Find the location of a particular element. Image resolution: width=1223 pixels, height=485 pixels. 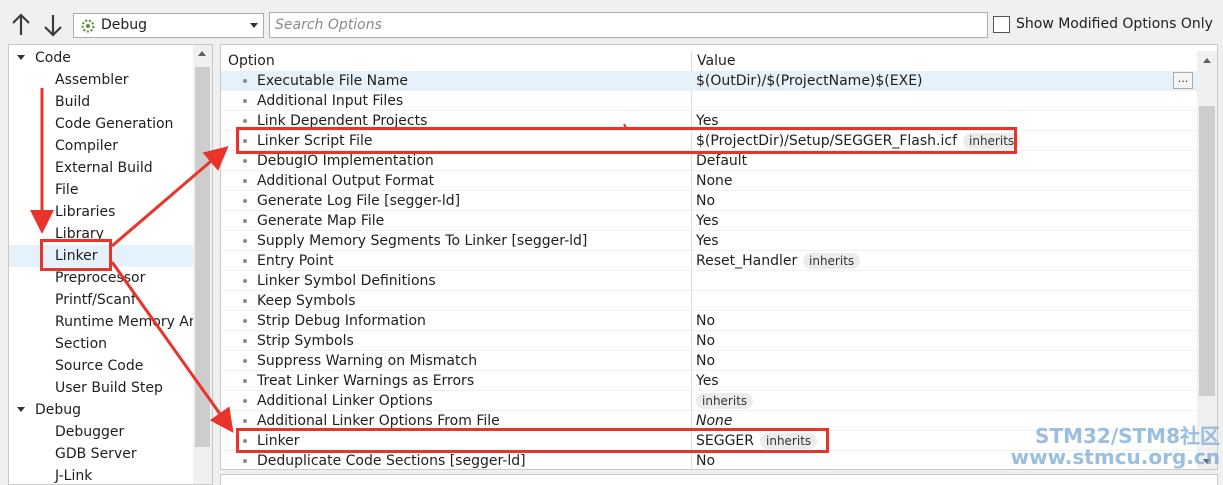

option-row: Entry Point Reset_Handler inherits is located at coordinates (709, 261).